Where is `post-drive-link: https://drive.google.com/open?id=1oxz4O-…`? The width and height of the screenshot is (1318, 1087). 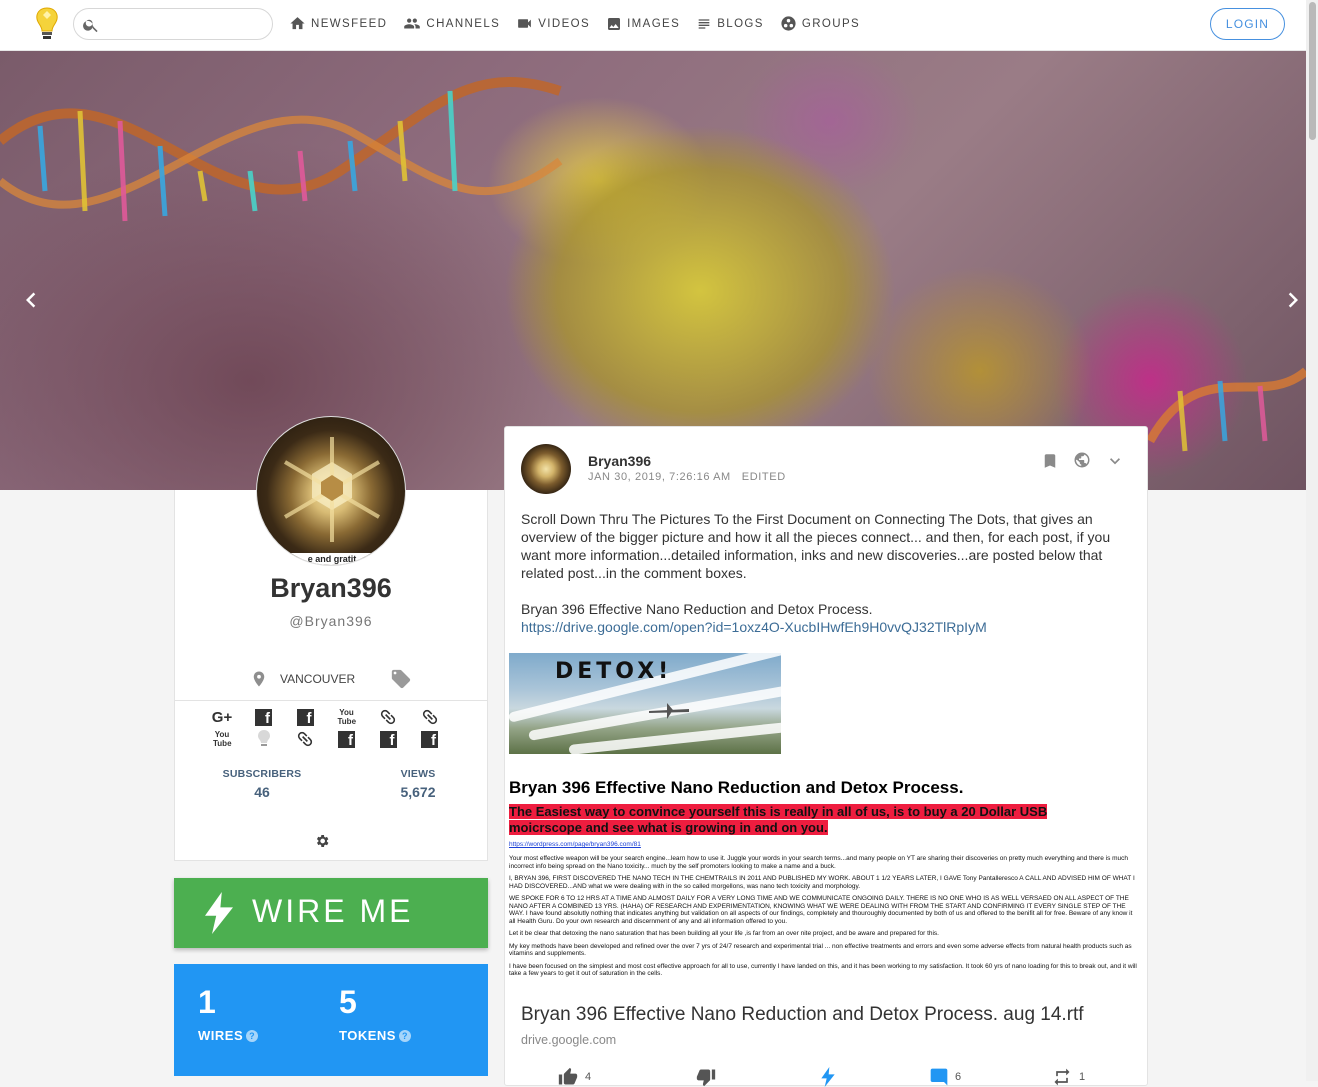 post-drive-link: https://drive.google.com/open?id=1oxz4O-… is located at coordinates (821, 627).